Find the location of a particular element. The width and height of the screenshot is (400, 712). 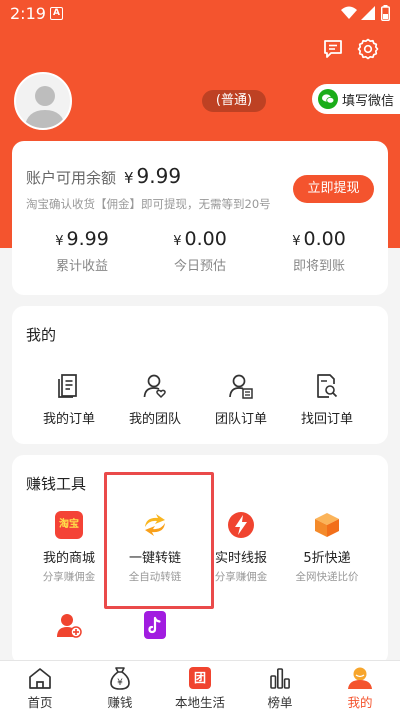

team-order-icon is located at coordinates (241, 386).